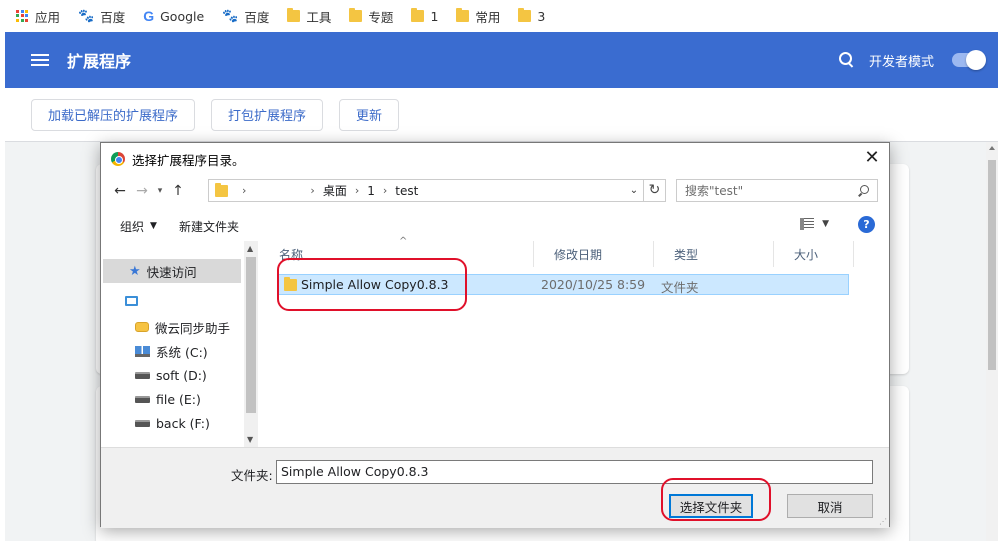 The width and height of the screenshot is (1000, 541). What do you see at coordinates (193, 328) in the screenshot?
I see `nav-item-label: 微云同步助手` at bounding box center [193, 328].